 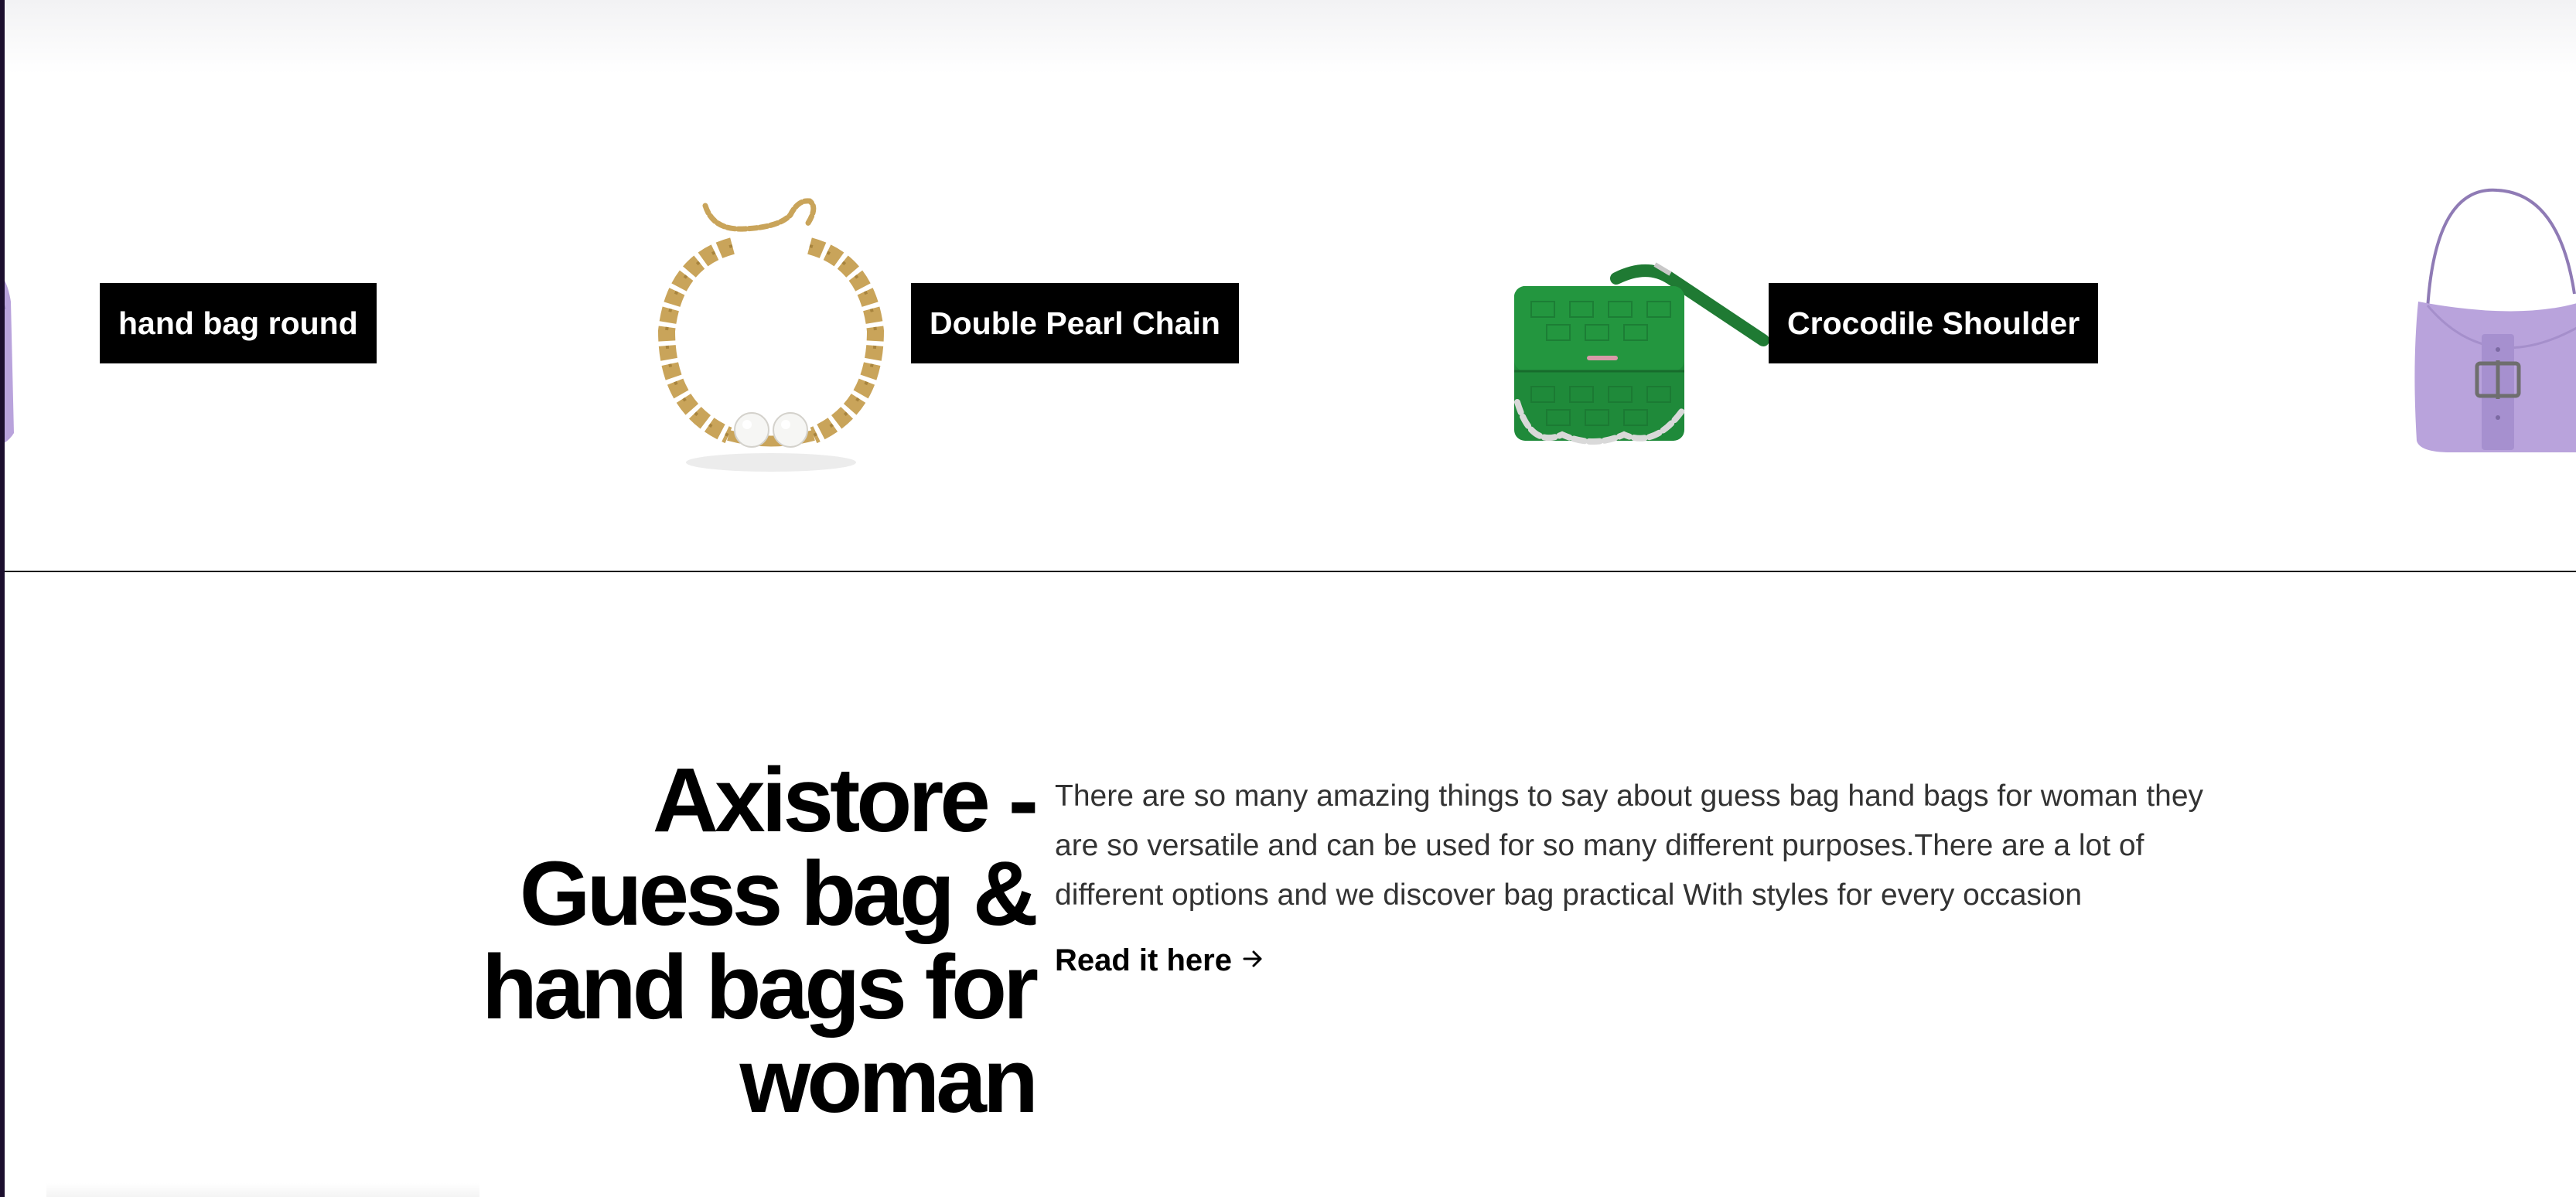 I want to click on product-label-crocodile-shoulder: Crocodile Shoulder, so click(x=1934, y=323).